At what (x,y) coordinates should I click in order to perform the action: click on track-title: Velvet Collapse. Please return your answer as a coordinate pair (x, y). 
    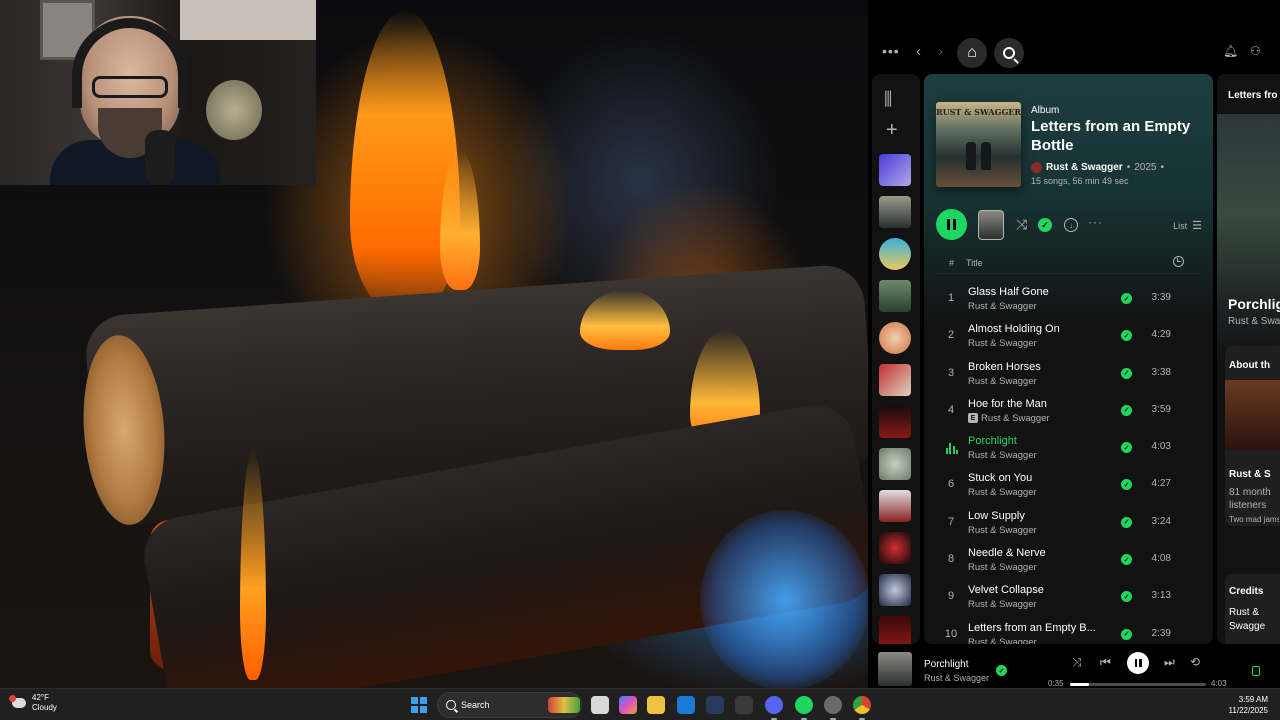
    Looking at the image, I should click on (1006, 590).